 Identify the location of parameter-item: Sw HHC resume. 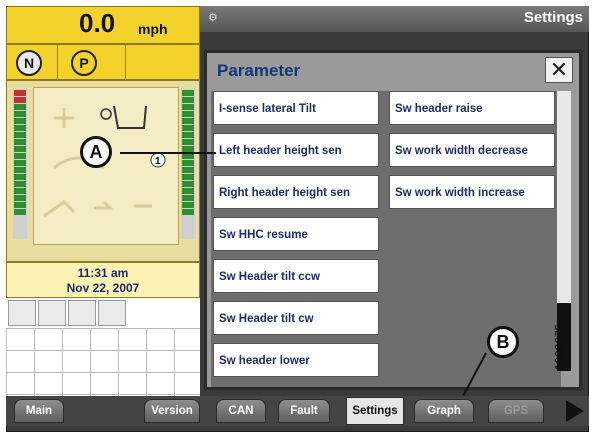
(296, 234).